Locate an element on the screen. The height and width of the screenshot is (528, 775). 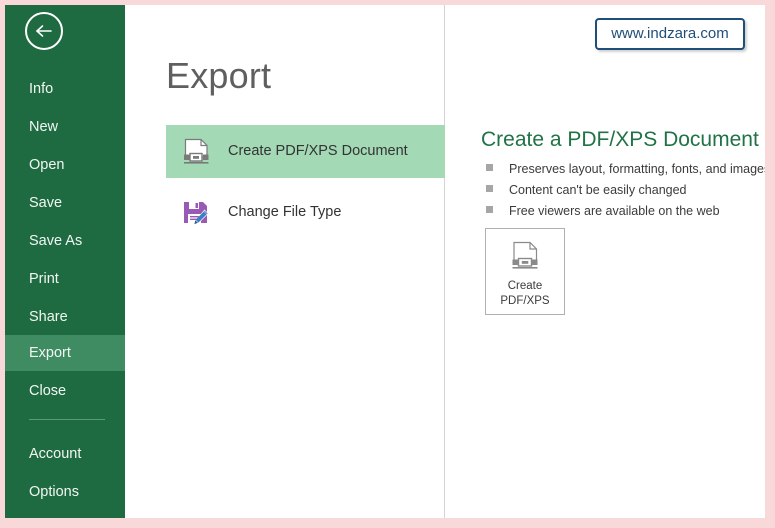
sidebar-item-options: Options is located at coordinates (65, 492).